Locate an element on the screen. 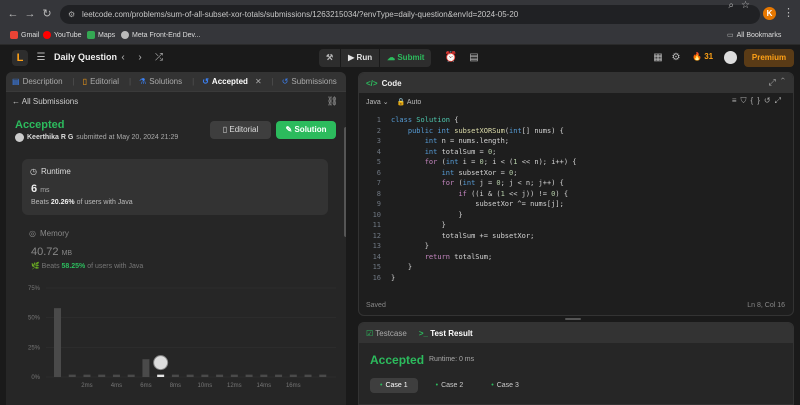 The height and width of the screenshot is (405, 800). leetcode-logo: L is located at coordinates (20, 58).